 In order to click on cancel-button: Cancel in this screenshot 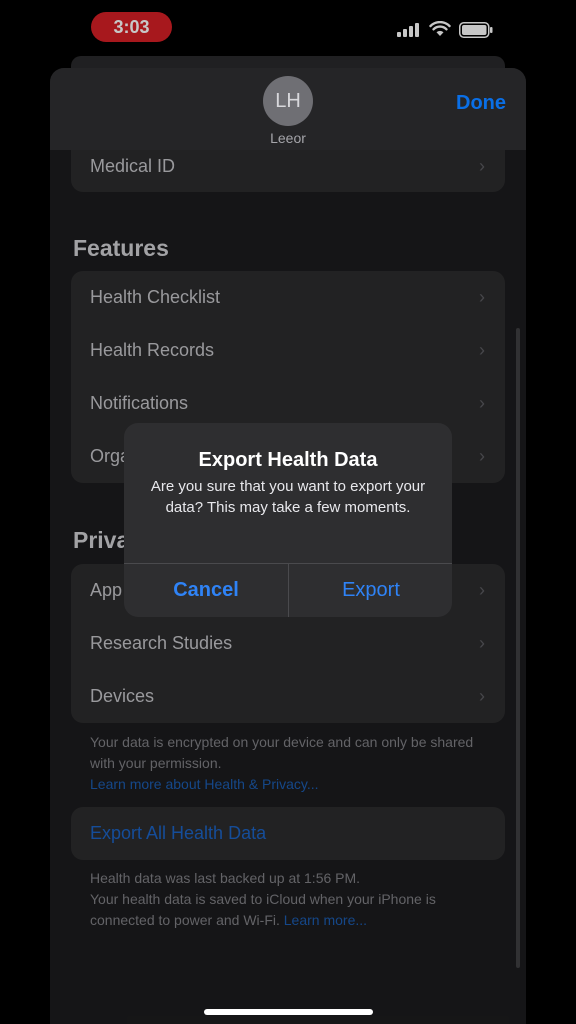, I will do `click(206, 590)`.